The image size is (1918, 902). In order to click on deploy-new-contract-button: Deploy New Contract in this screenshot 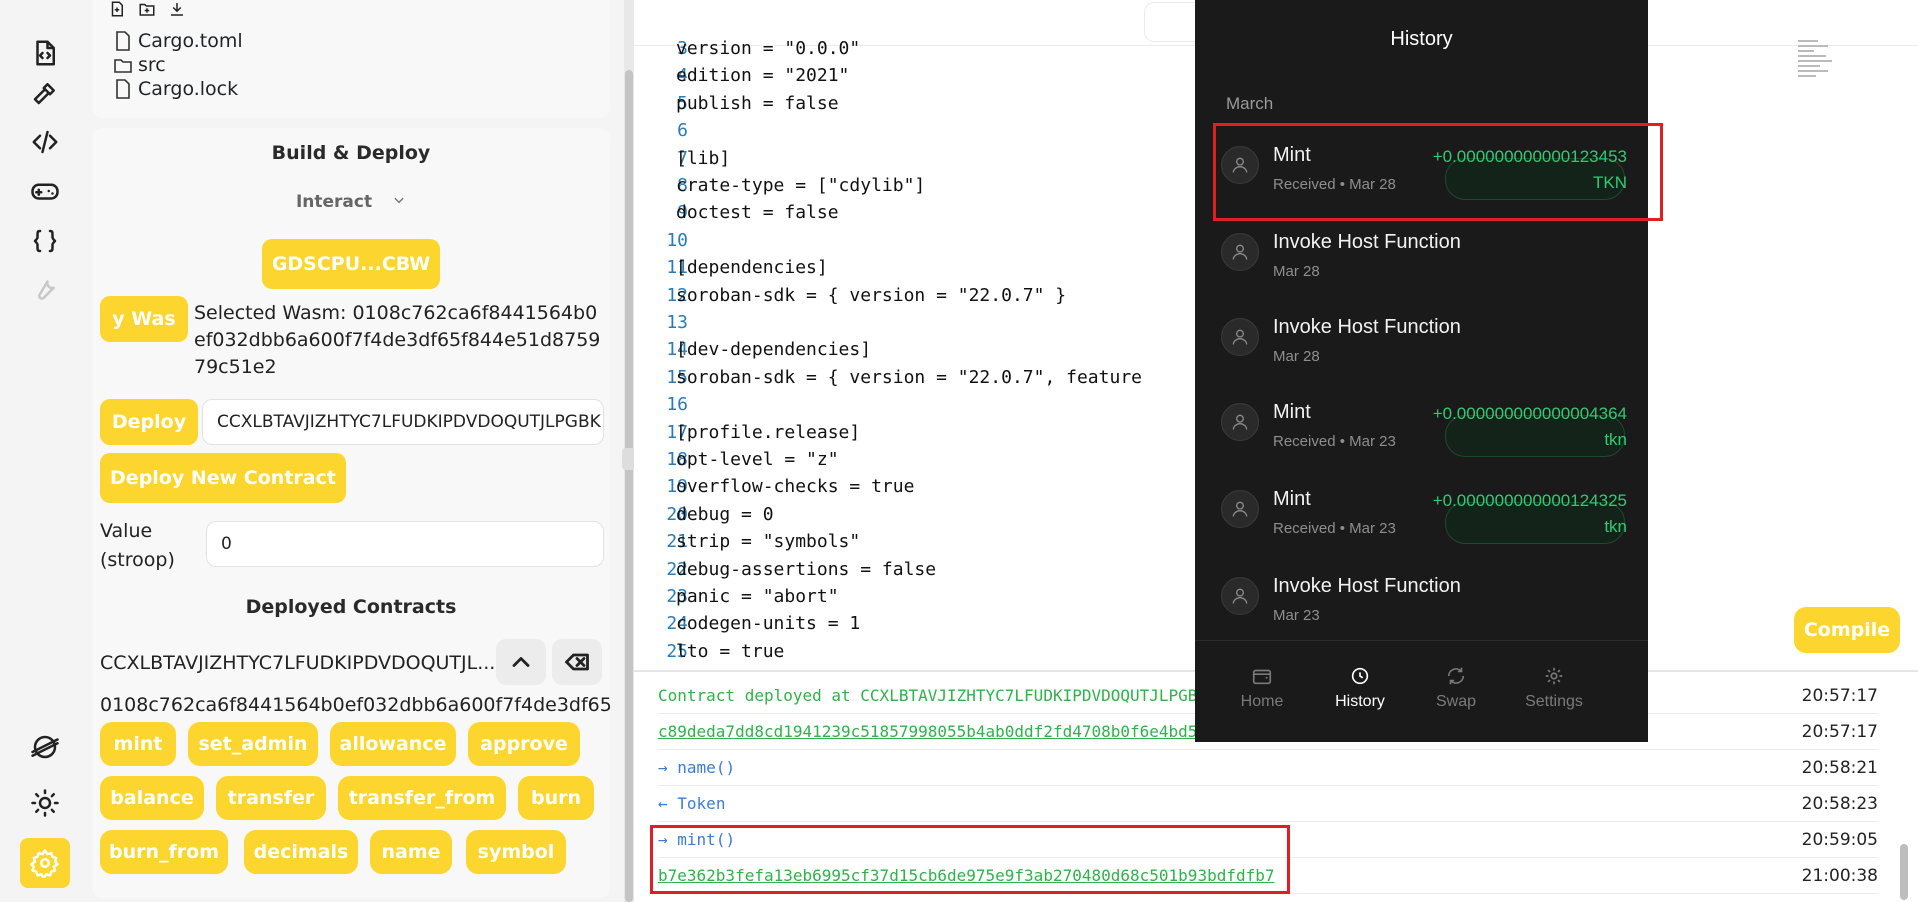, I will do `click(223, 478)`.